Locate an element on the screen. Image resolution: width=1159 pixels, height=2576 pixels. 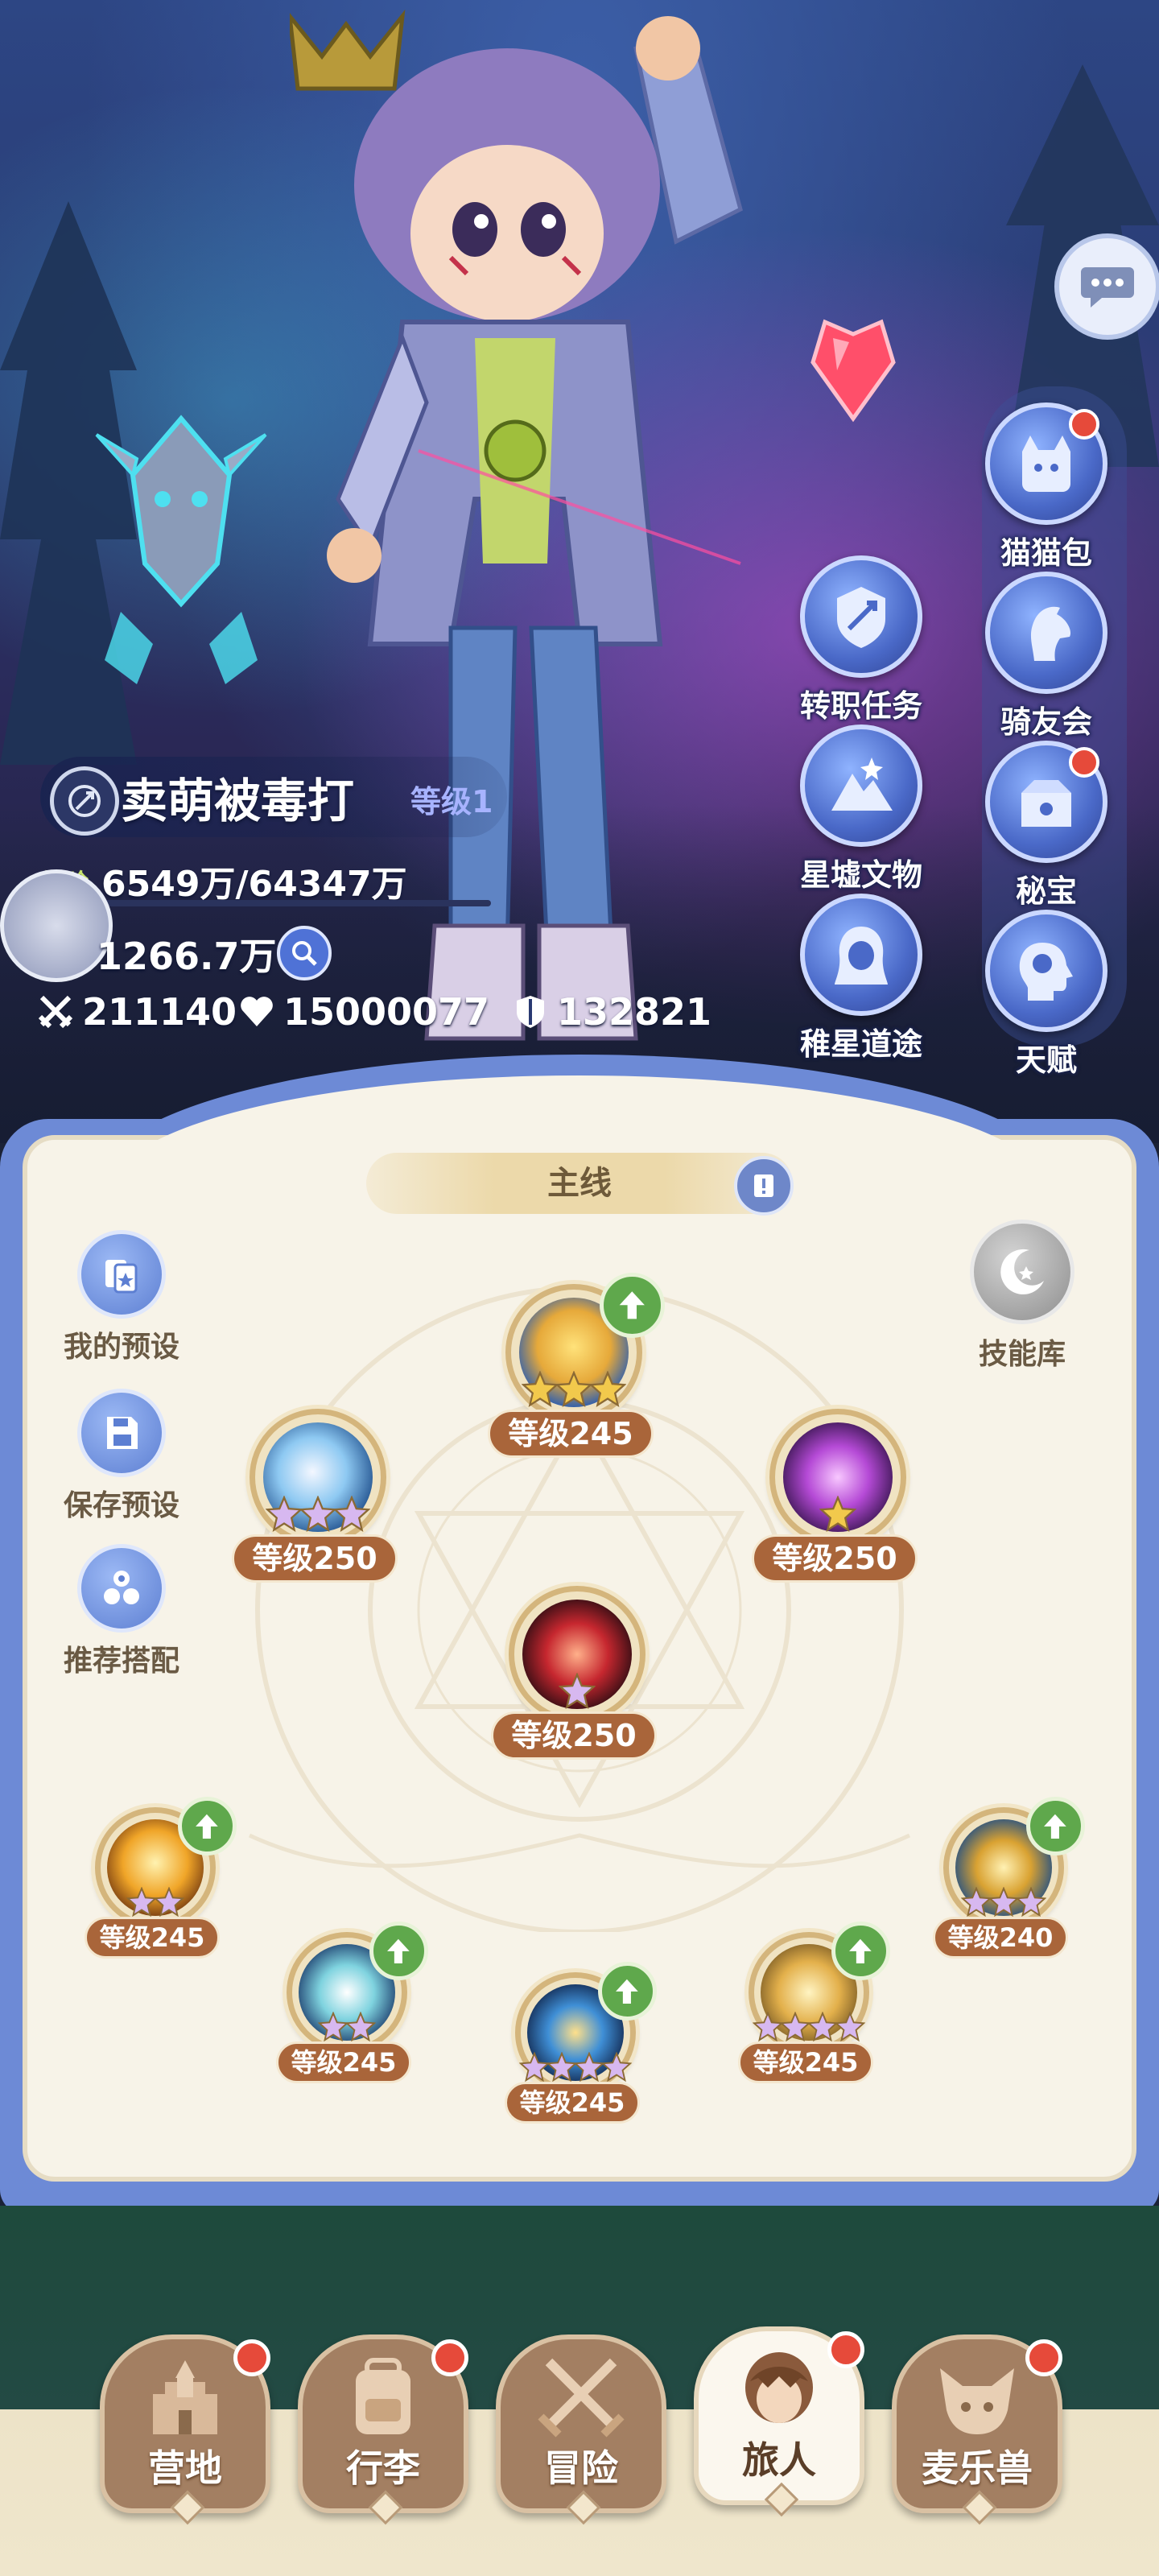
tab-info-button is located at coordinates (764, 1186).